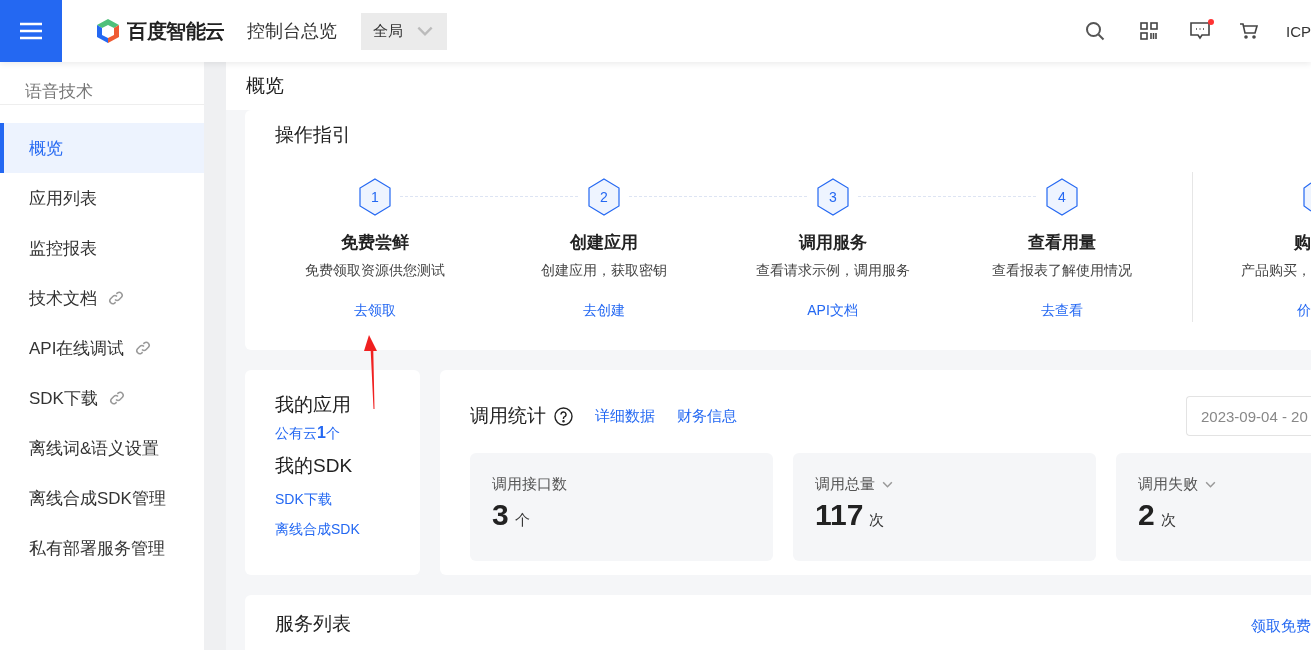 This screenshot has width=1311, height=650. What do you see at coordinates (403, 31) in the screenshot?
I see `scope-dropdown: 全局` at bounding box center [403, 31].